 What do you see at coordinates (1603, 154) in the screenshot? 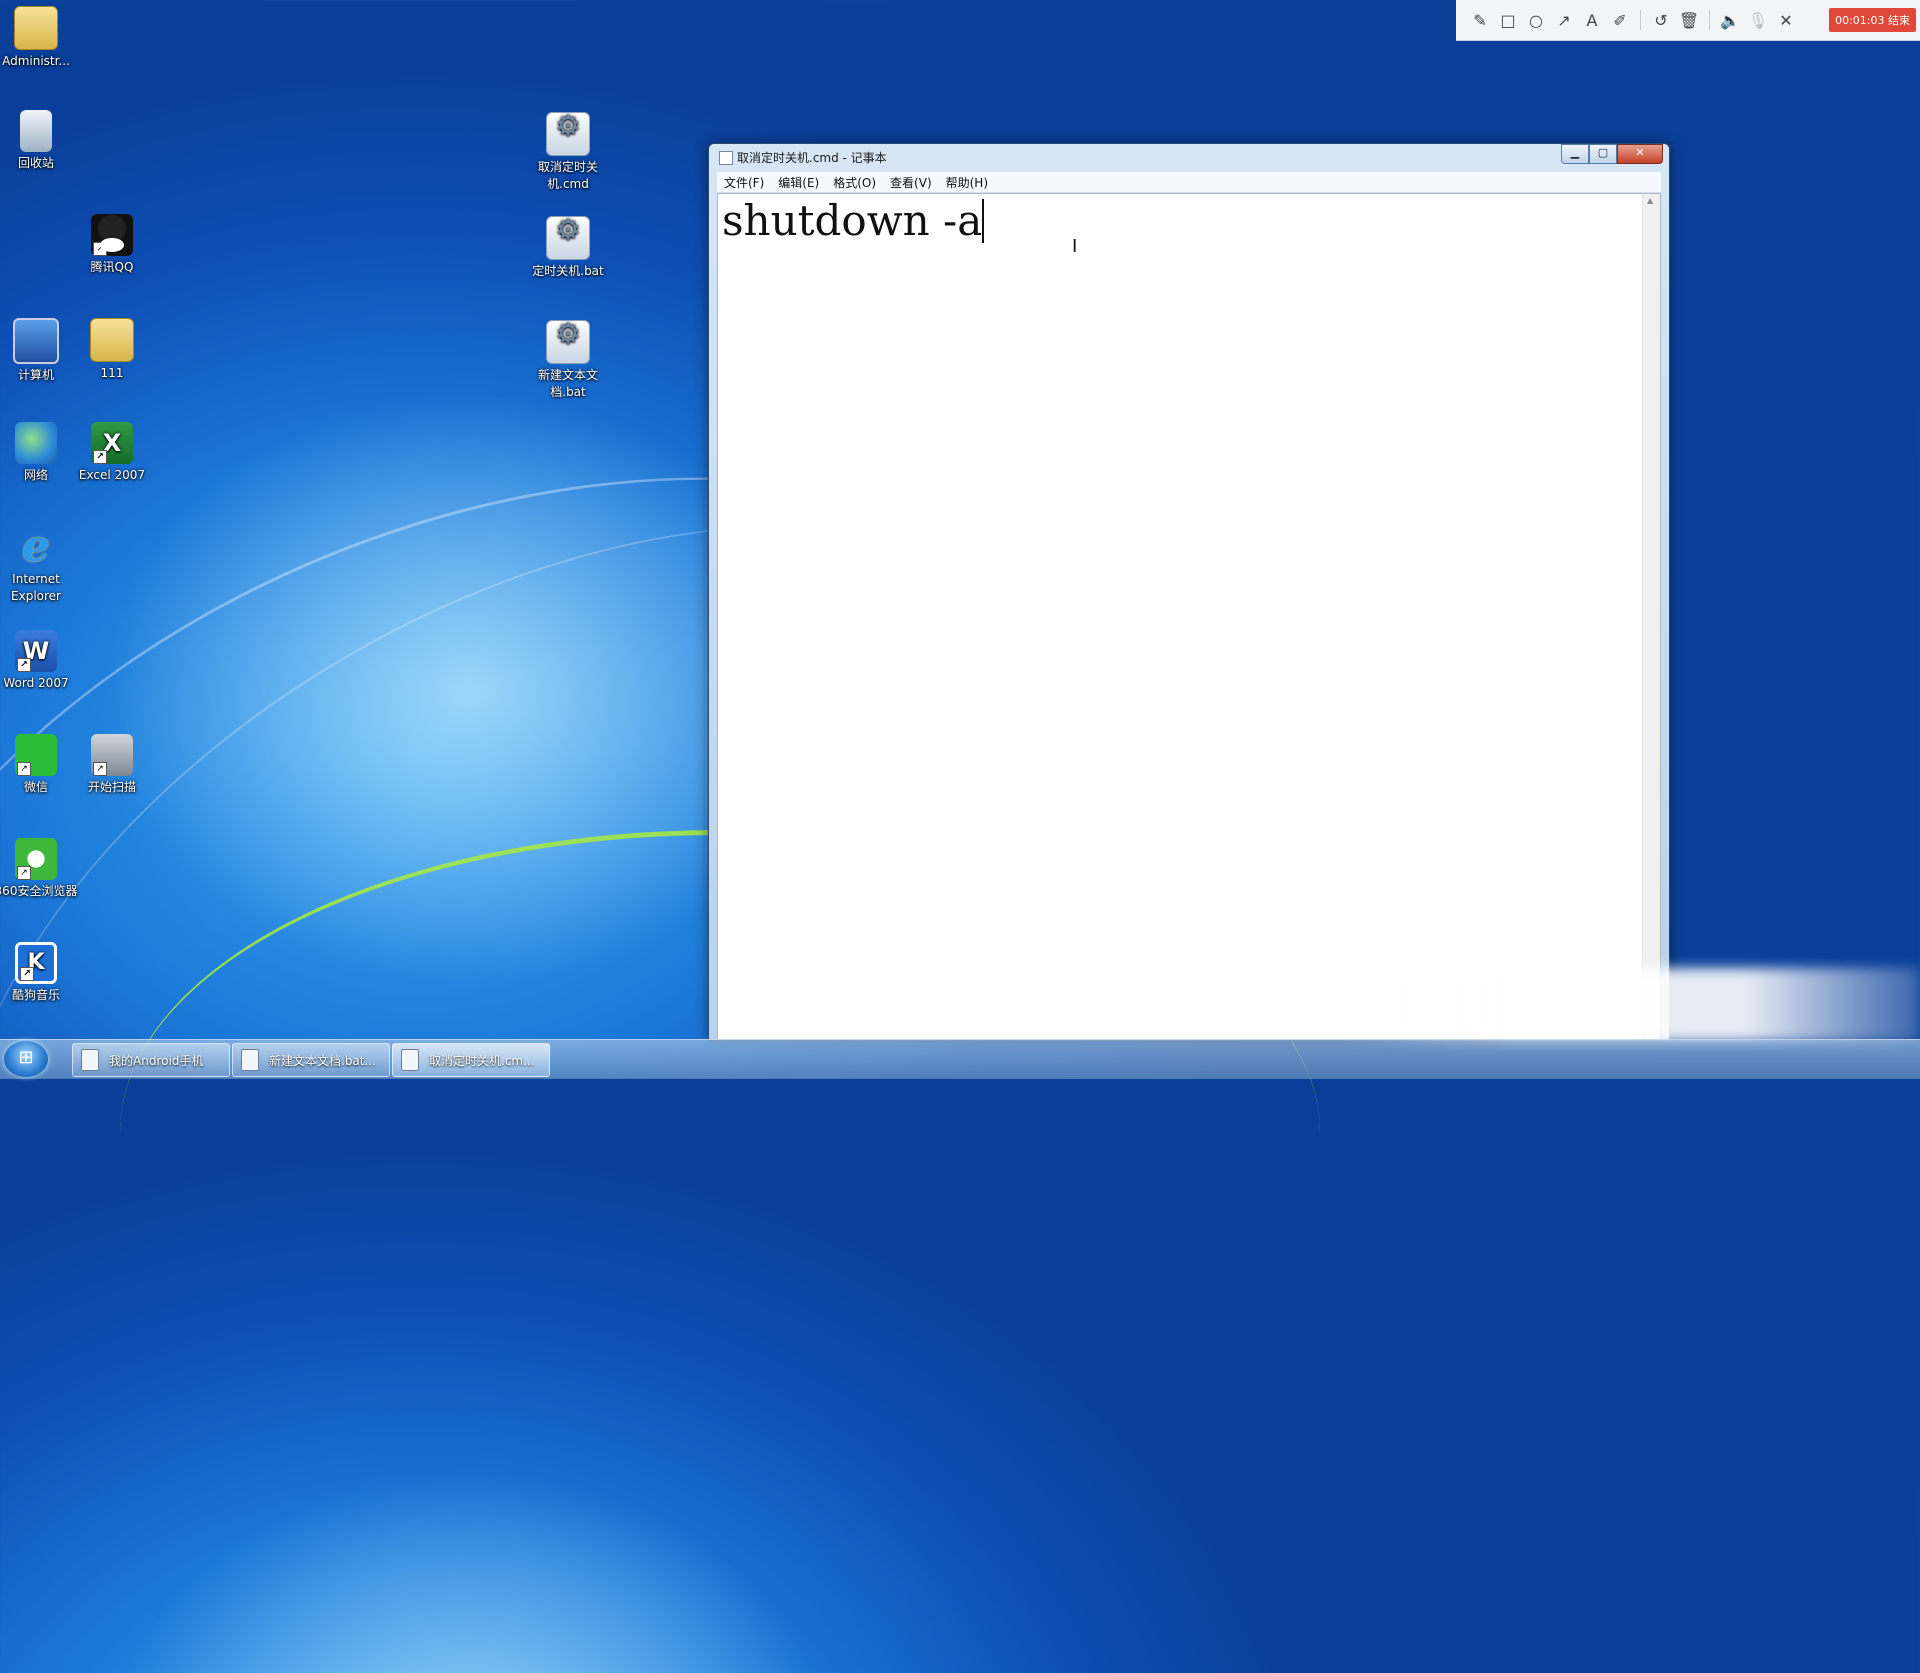
I see `maximize-button: ▢` at bounding box center [1603, 154].